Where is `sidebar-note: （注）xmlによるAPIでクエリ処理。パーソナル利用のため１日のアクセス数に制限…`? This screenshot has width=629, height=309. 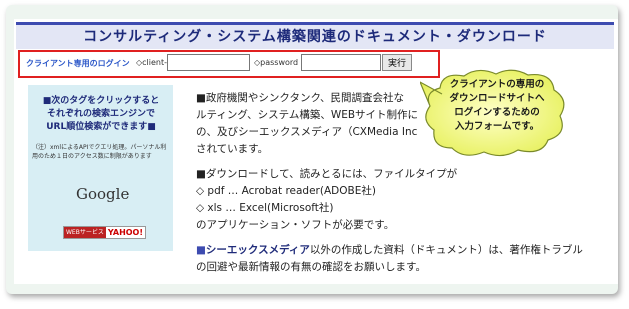 sidebar-note: （注）xmlによるAPIでクエリ処理。パーソナル利用のため１日のアクセス数に制限… is located at coordinates (99, 152).